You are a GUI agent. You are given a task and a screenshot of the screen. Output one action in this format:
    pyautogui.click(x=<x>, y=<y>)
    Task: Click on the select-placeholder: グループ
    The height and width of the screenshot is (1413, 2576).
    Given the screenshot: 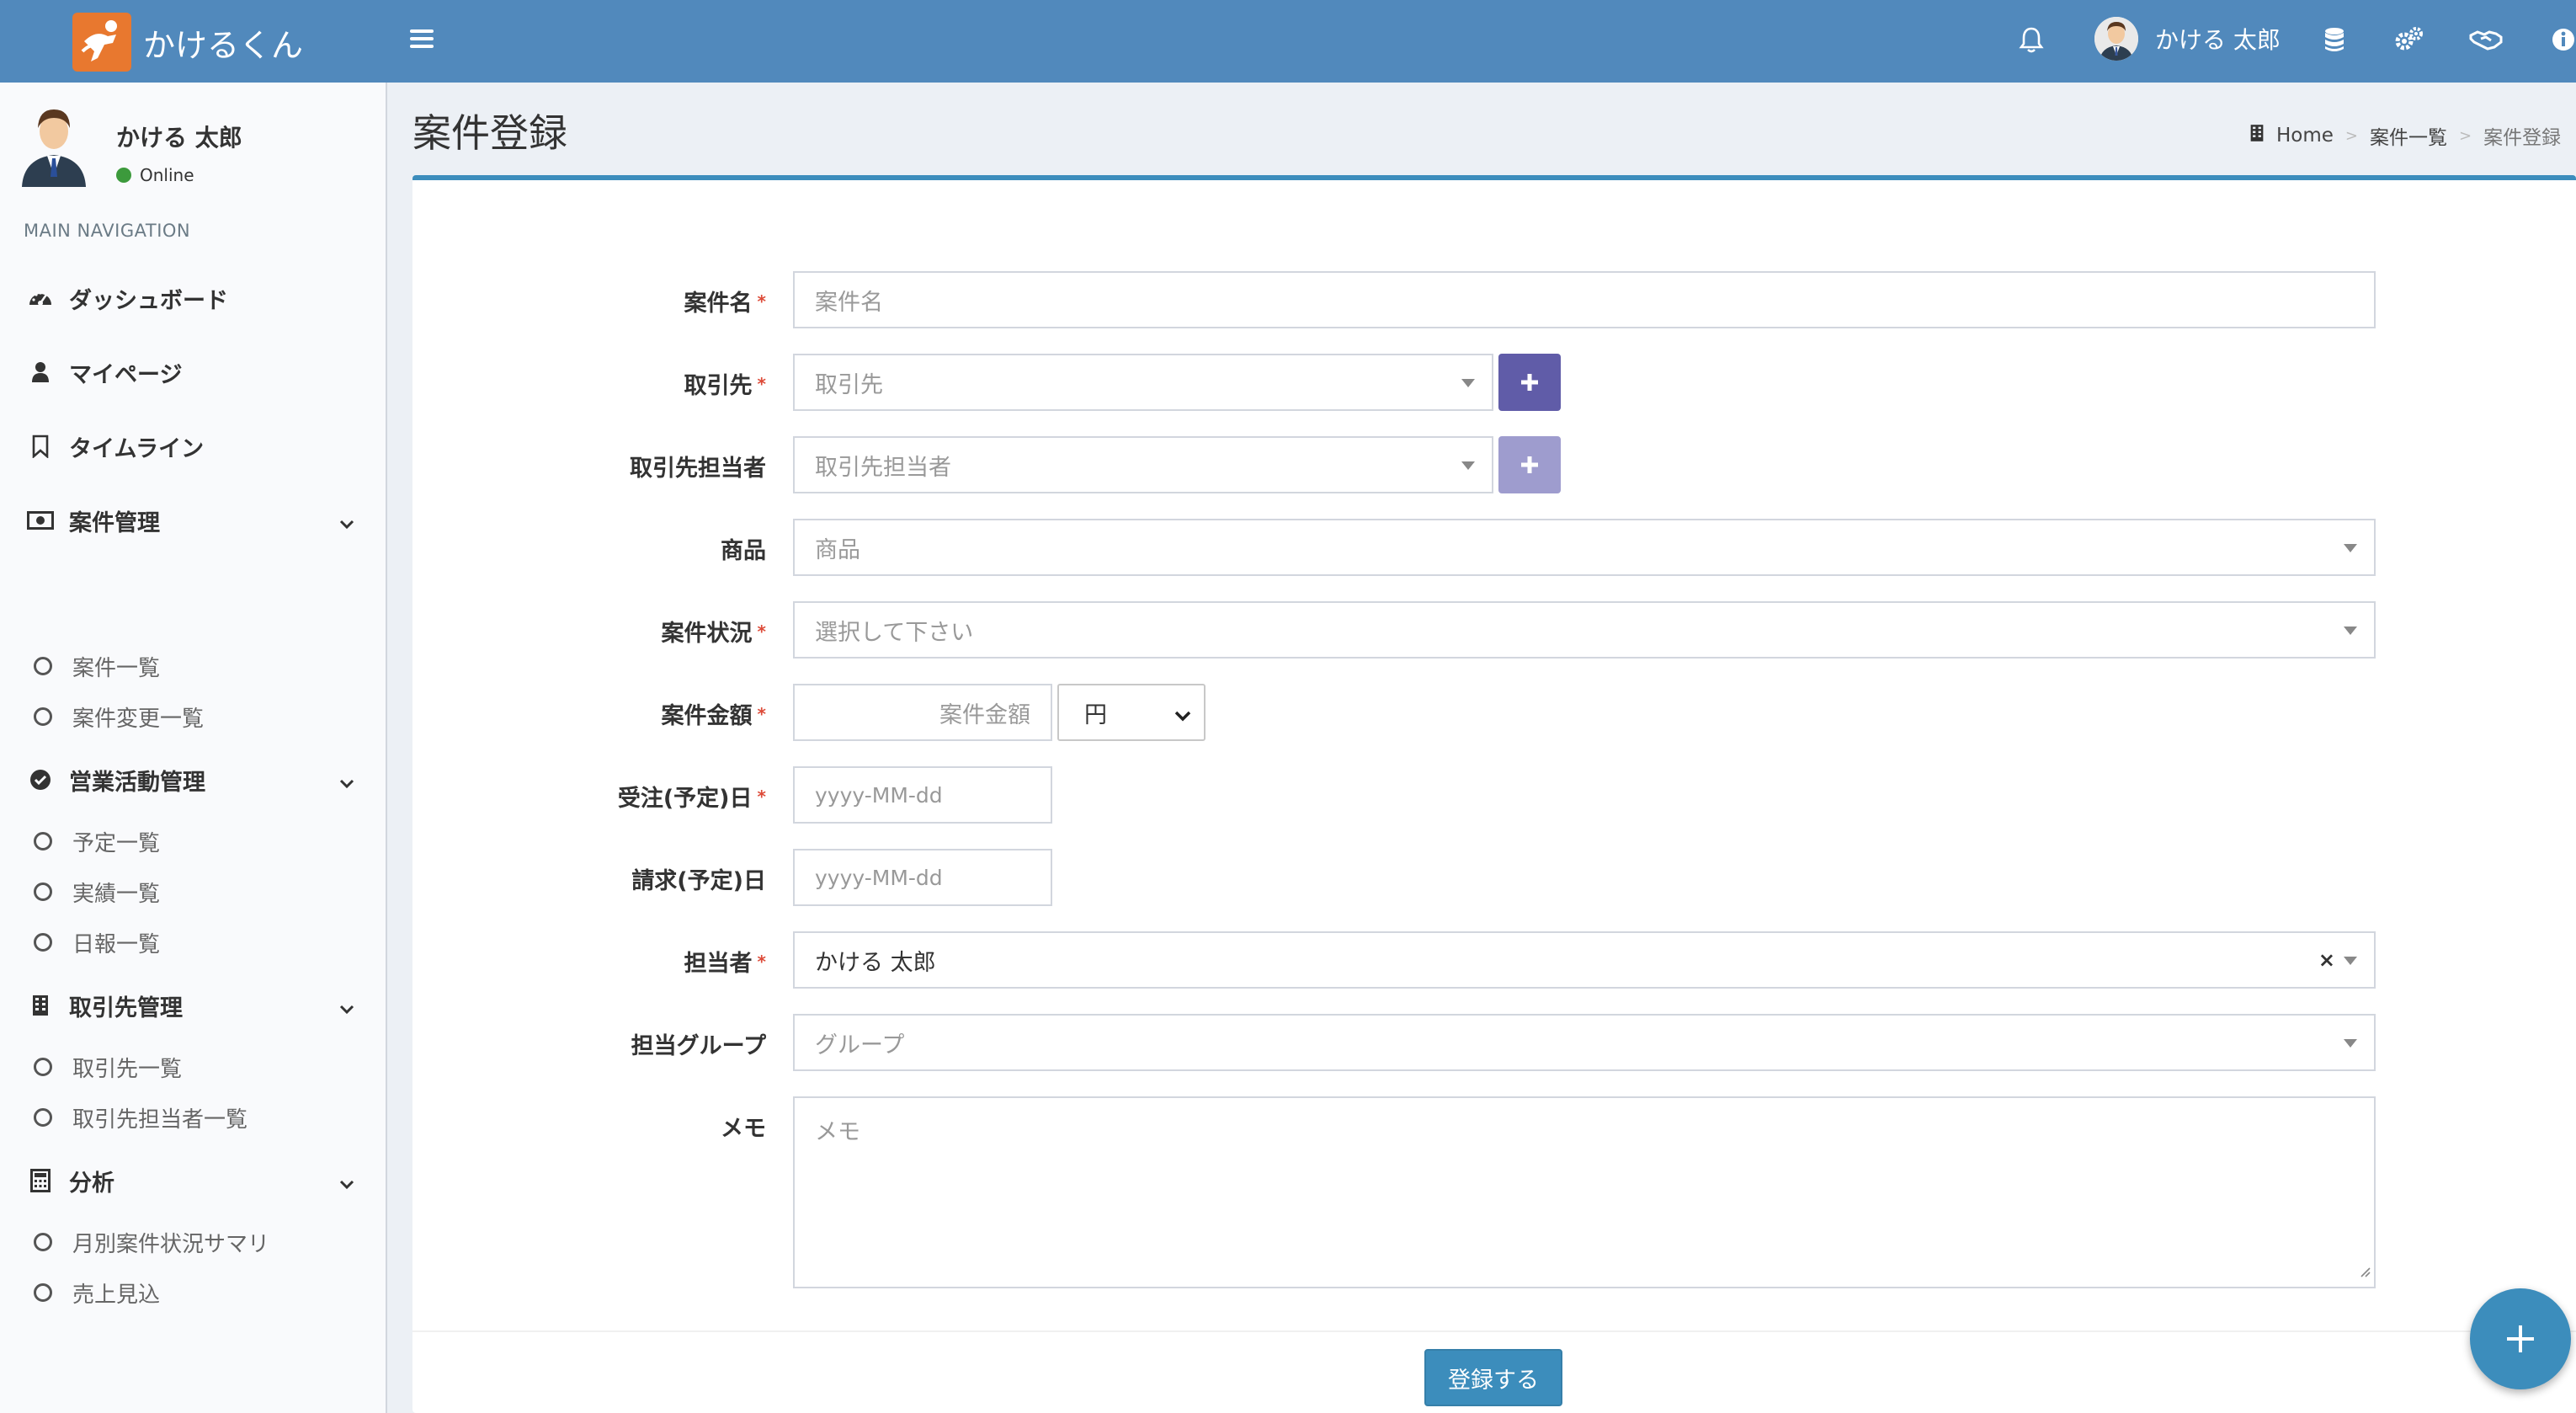 What is the action you would take?
    pyautogui.click(x=860, y=1045)
    